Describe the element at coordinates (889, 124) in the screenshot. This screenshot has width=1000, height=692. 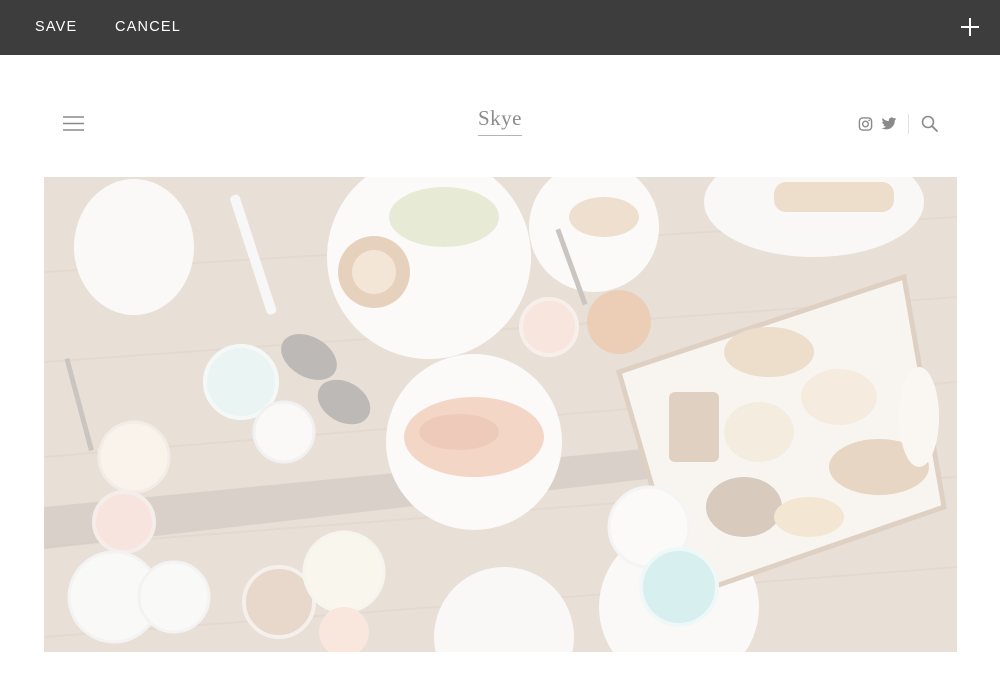
I see `twitter-icon` at that location.